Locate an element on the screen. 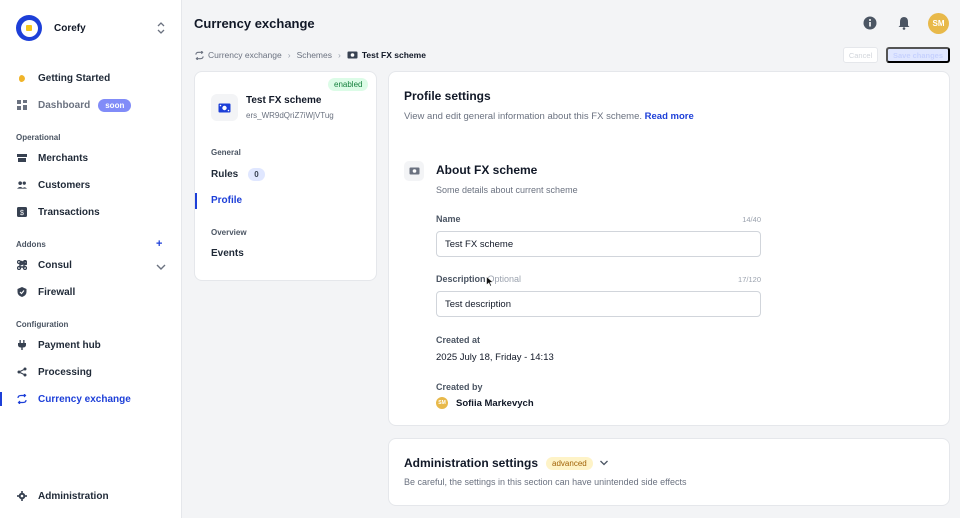  sidebar-item-label: Currency exchange is located at coordinates (84, 399).